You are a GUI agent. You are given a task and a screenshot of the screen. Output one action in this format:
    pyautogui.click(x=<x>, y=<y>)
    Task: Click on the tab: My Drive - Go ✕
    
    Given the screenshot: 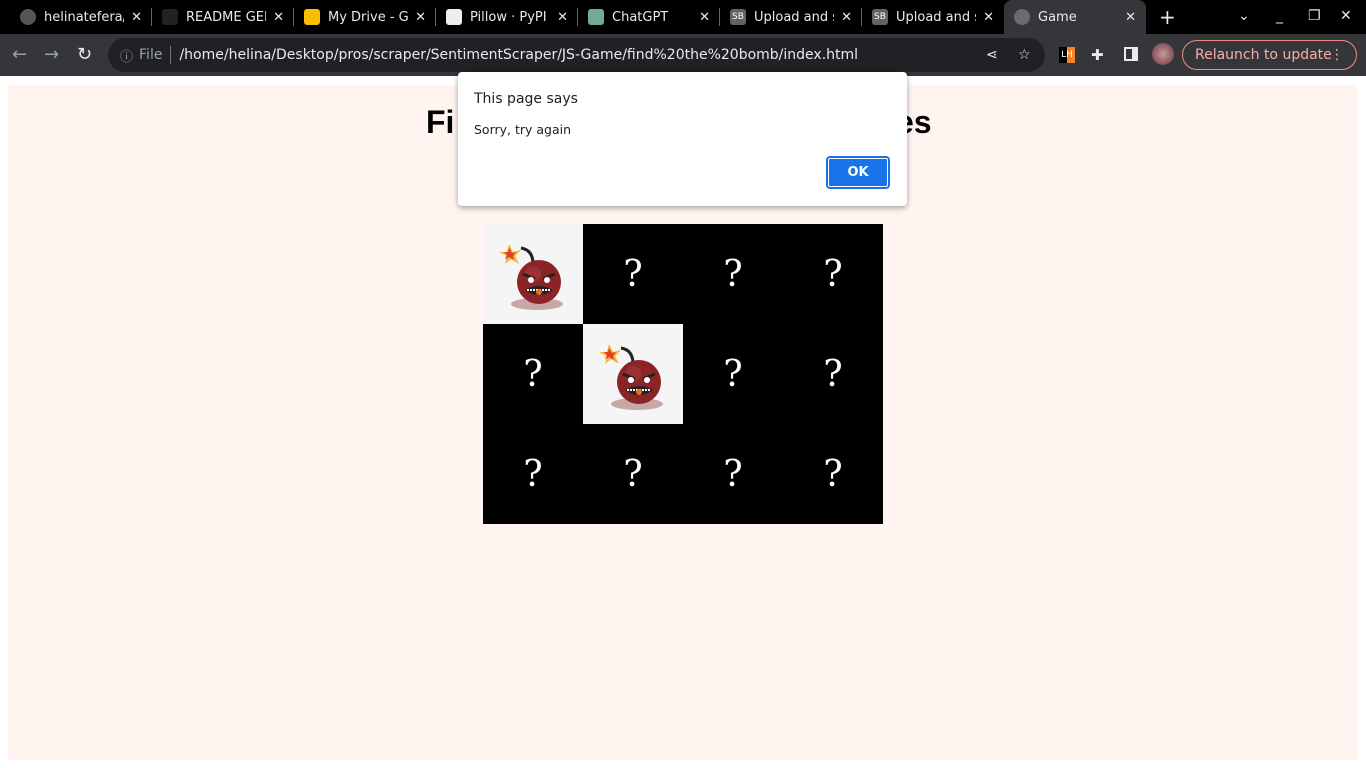 What is the action you would take?
    pyautogui.click(x=365, y=17)
    